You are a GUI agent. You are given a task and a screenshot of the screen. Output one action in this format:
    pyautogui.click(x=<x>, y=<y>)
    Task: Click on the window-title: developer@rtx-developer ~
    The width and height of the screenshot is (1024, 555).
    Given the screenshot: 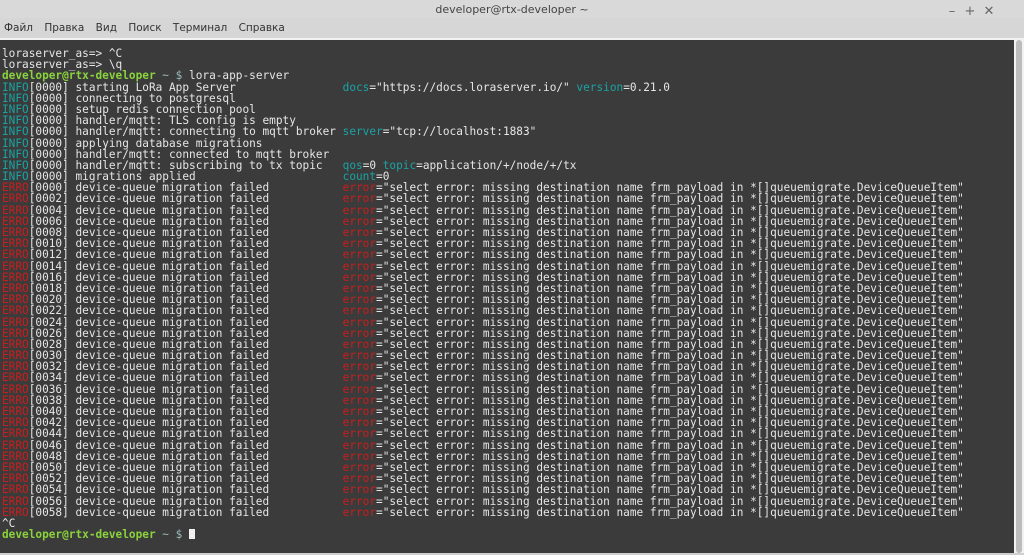 What is the action you would take?
    pyautogui.click(x=512, y=9)
    